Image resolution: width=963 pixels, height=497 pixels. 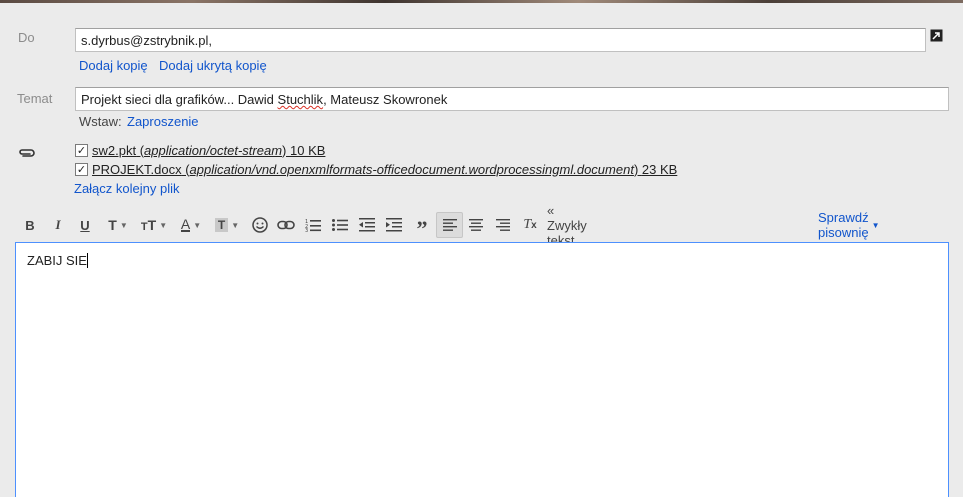 I want to click on attachment-filename: PROJEKT.docx, so click(x=137, y=169).